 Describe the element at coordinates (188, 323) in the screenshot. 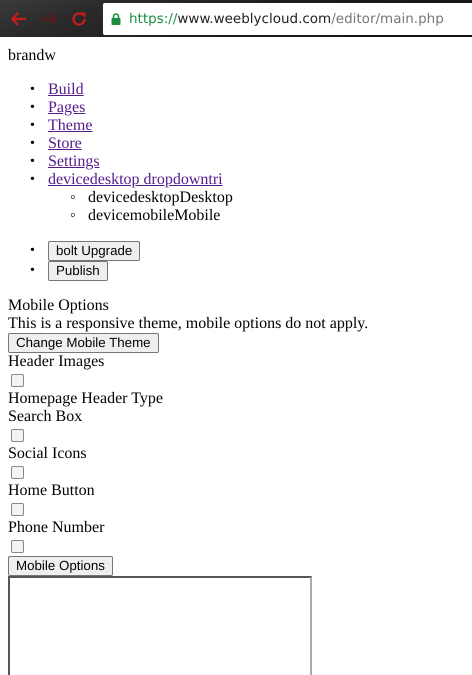

I see `option-label: This is a responsive theme, mobile options do not apply.` at that location.